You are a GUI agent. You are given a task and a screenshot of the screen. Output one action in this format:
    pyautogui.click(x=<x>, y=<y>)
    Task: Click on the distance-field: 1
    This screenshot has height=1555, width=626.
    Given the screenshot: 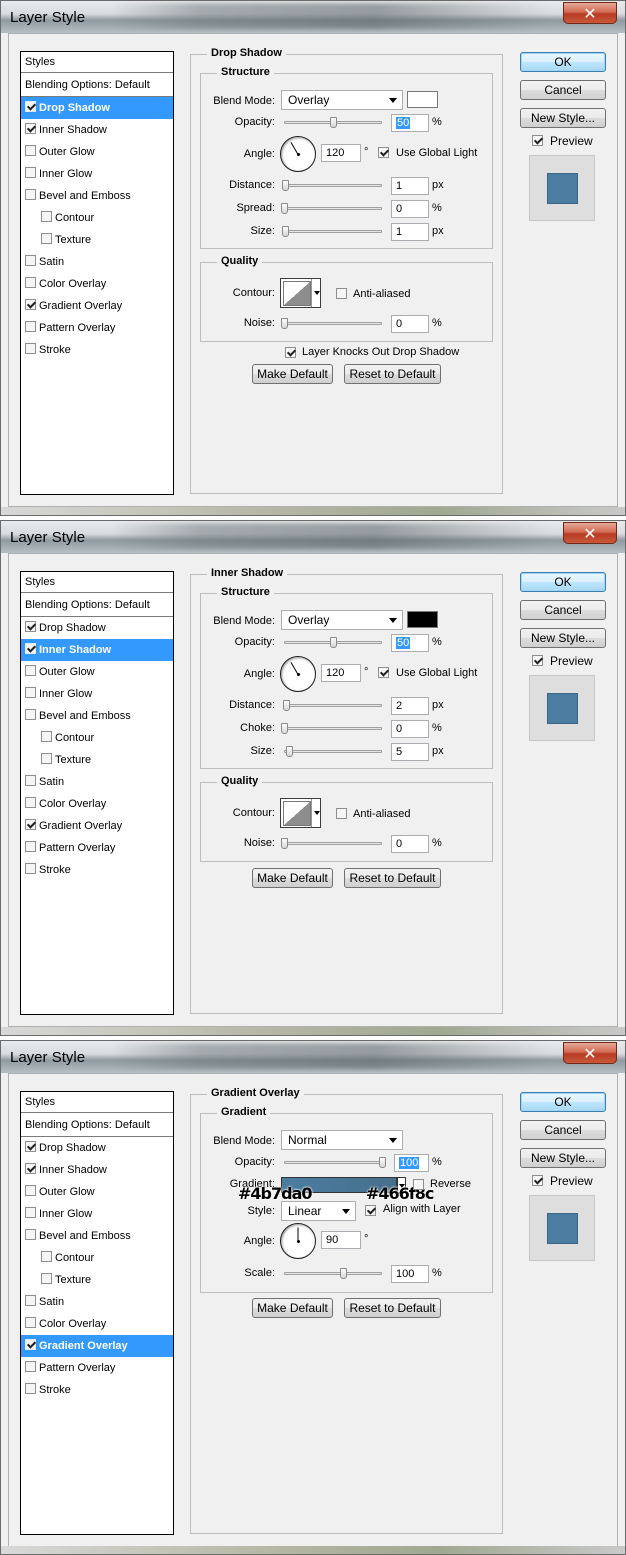 What is the action you would take?
    pyautogui.click(x=410, y=186)
    